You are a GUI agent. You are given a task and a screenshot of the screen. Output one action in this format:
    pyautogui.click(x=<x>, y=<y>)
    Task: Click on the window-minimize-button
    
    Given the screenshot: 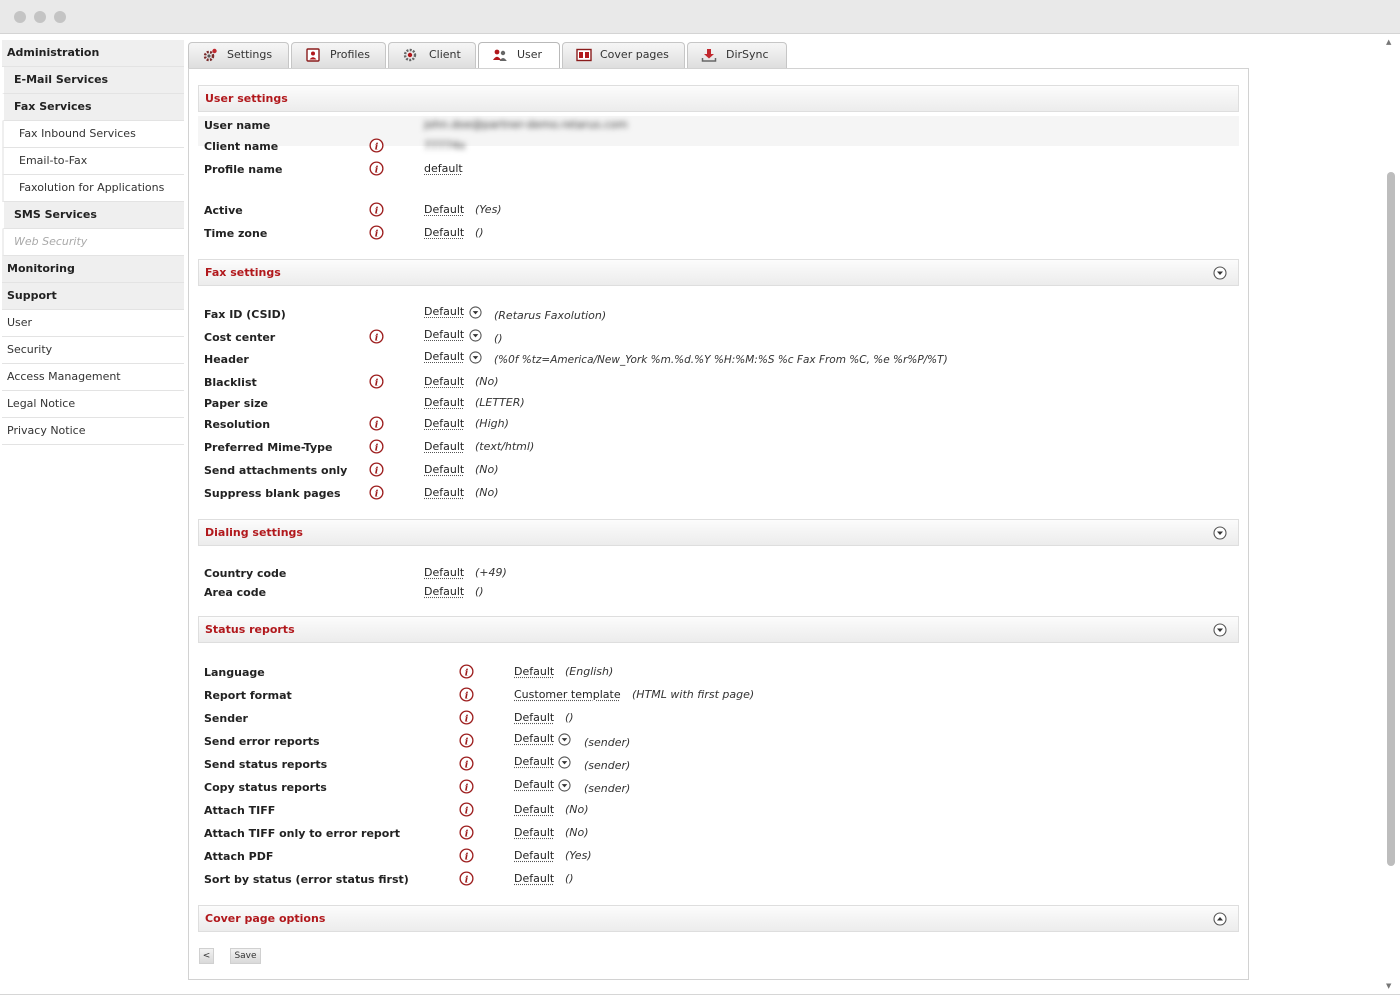 What is the action you would take?
    pyautogui.click(x=40, y=17)
    